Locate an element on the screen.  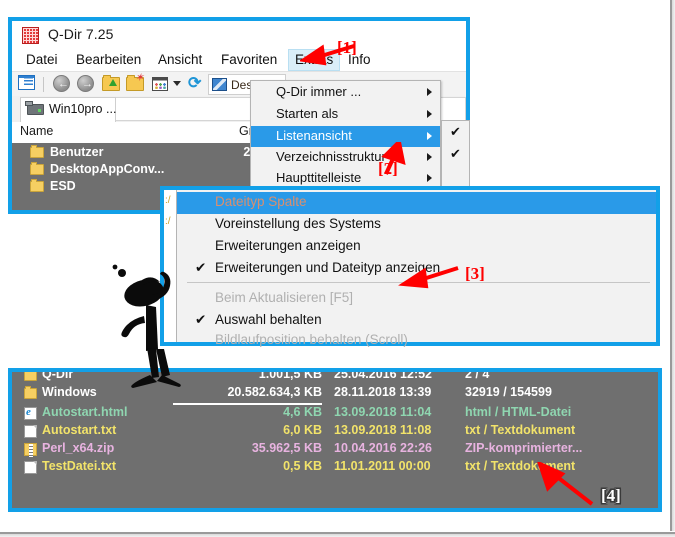
menu-item-starten-als: Starten als is located at coordinates (345, 114).